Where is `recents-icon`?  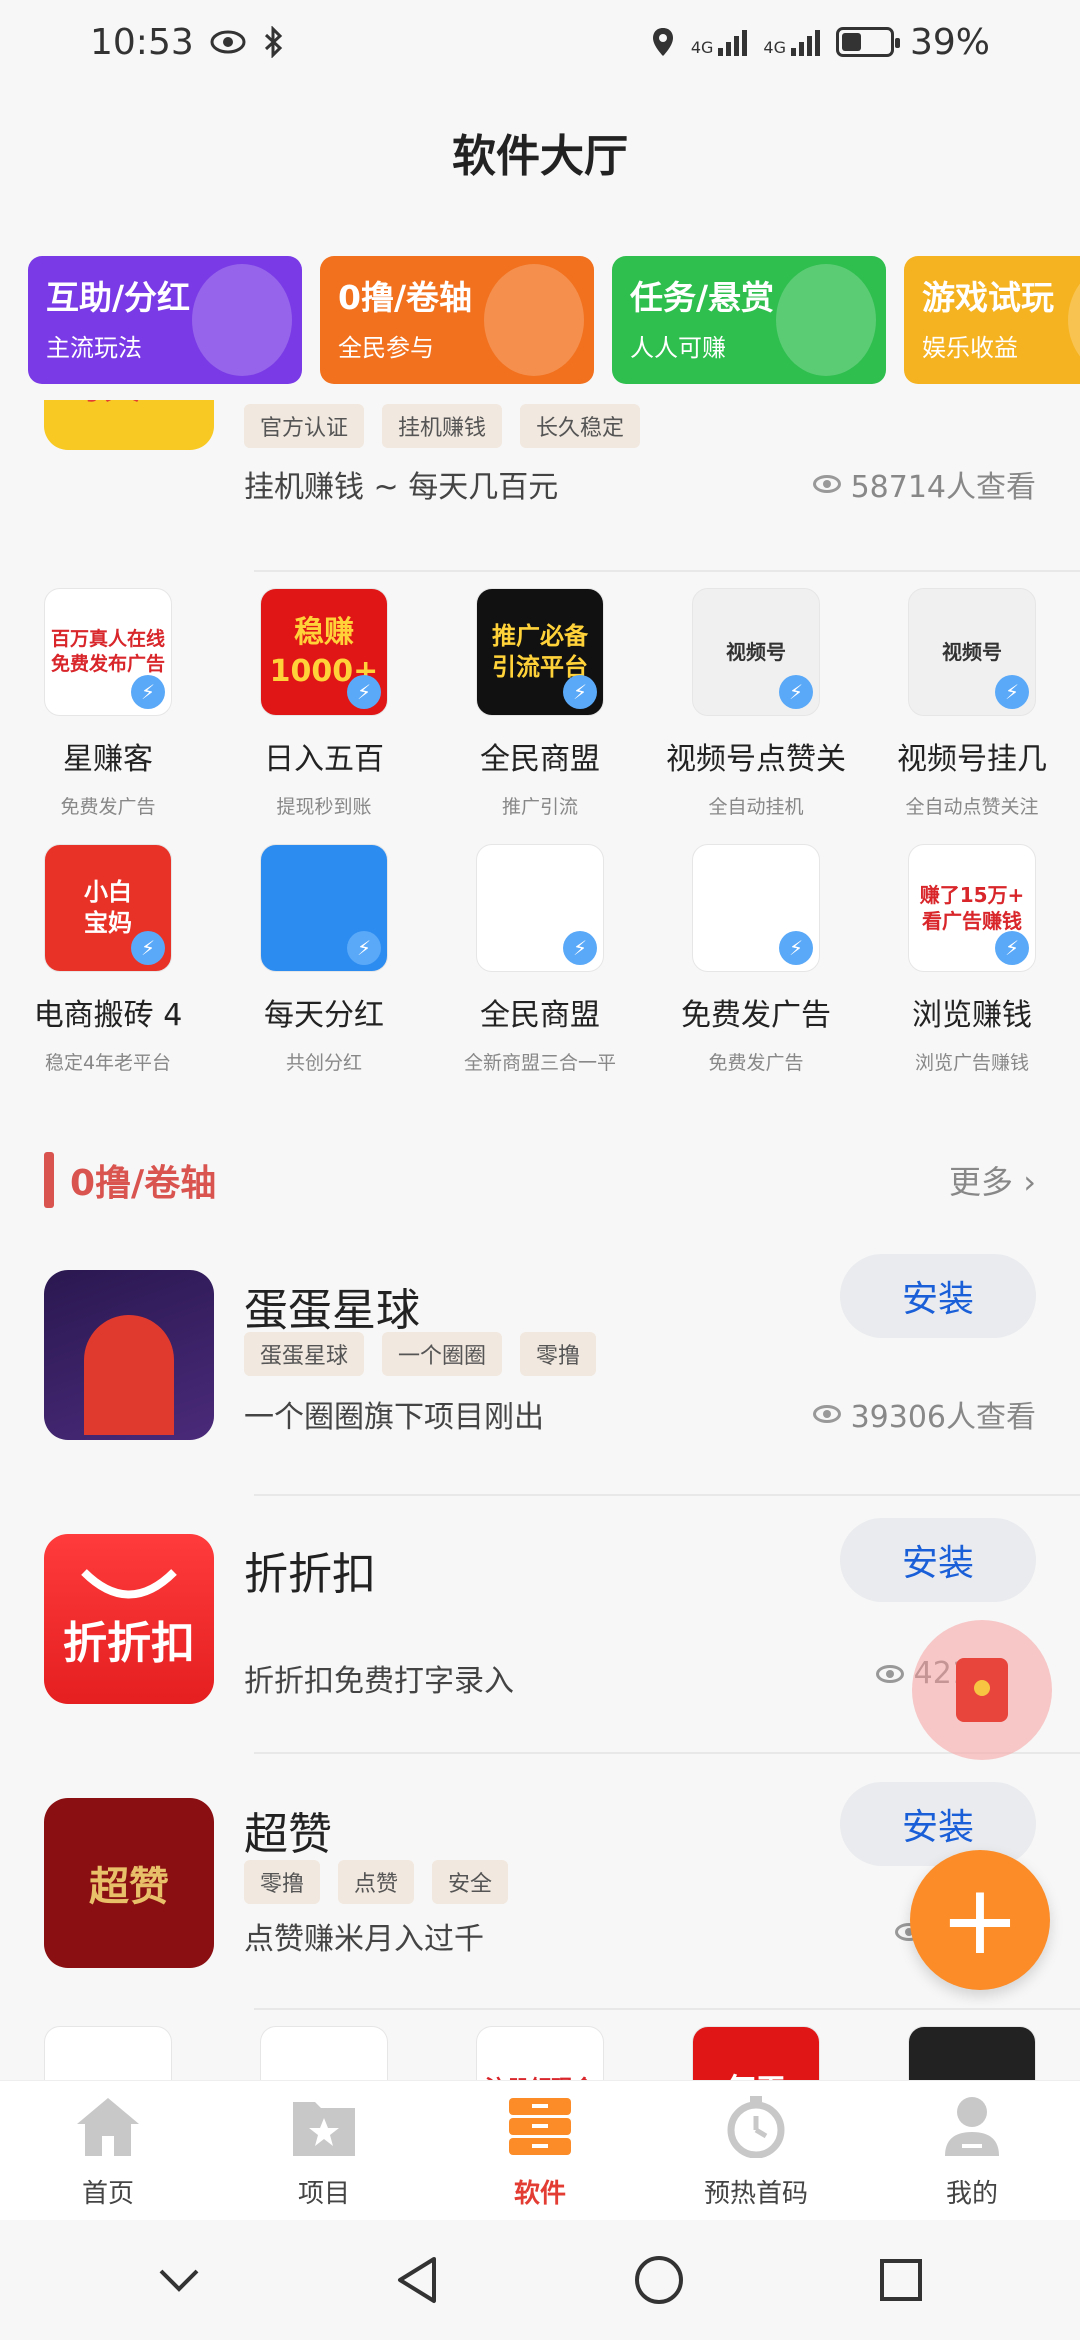 recents-icon is located at coordinates (901, 2280).